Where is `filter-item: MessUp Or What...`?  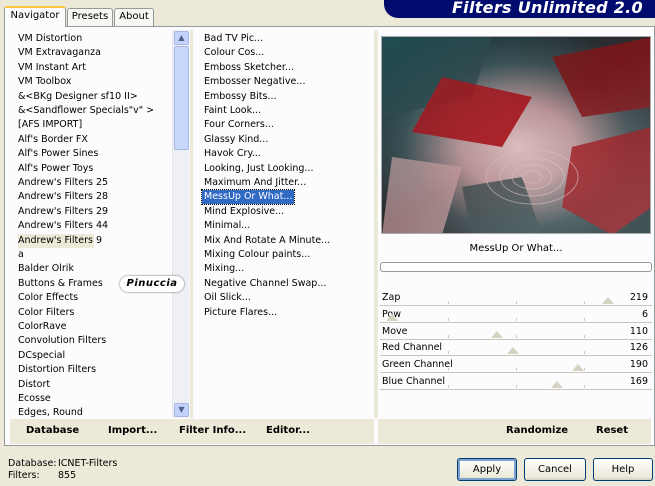
filter-item: MessUp Or What... is located at coordinates (248, 197).